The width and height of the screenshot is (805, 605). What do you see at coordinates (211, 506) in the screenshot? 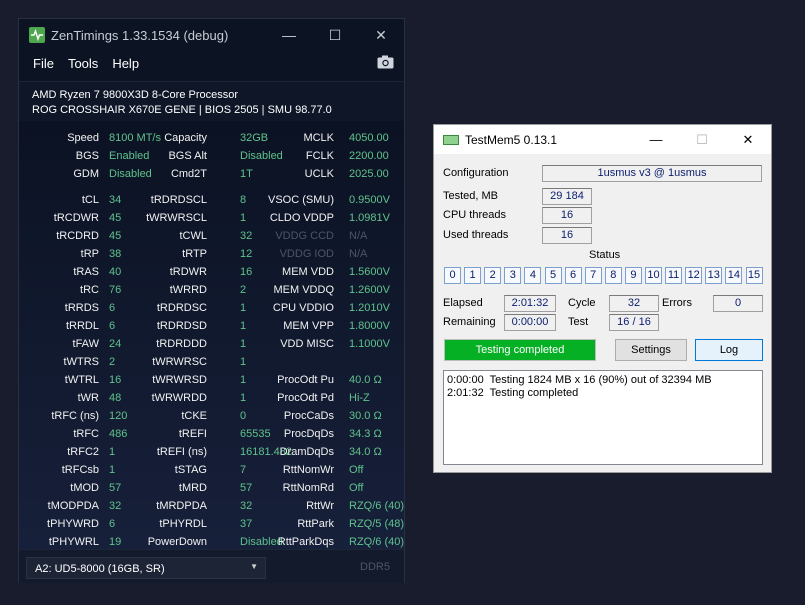
I see `timing-row: tMODPDA 32 tMRDPDA 32 RttWr RZQ/6 (40)` at bounding box center [211, 506].